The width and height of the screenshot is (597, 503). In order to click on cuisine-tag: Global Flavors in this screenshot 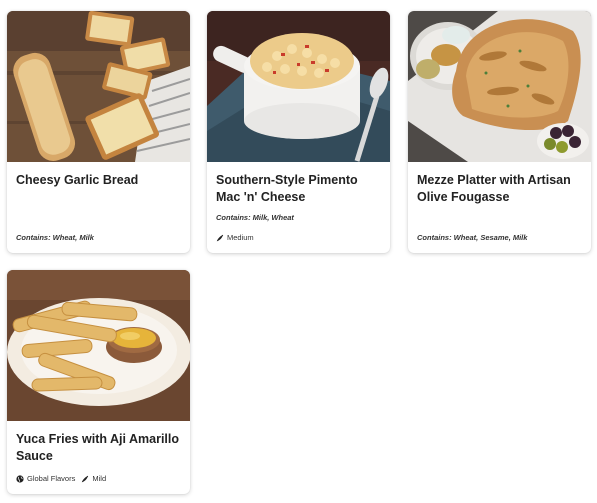, I will do `click(45, 478)`.